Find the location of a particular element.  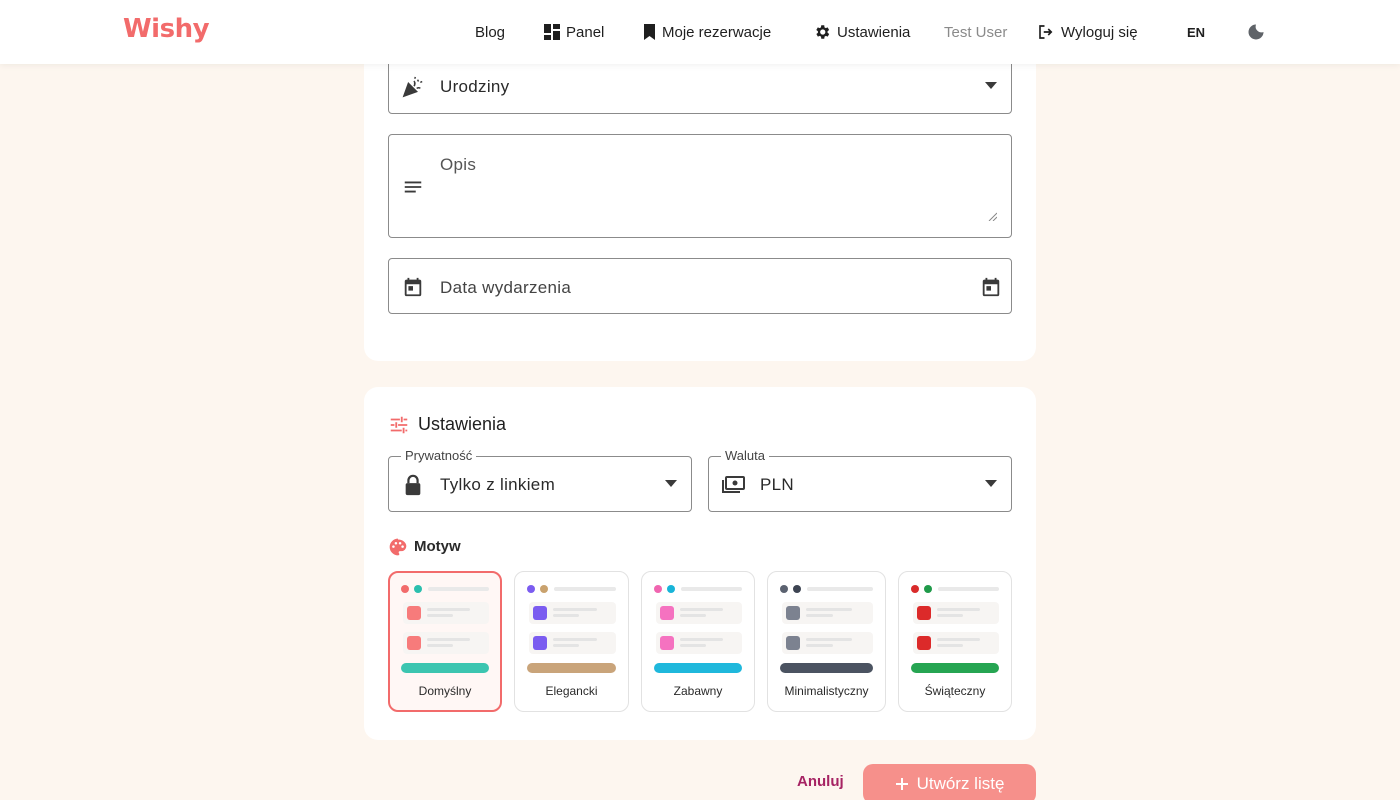

date-picker-icon is located at coordinates (991, 287).